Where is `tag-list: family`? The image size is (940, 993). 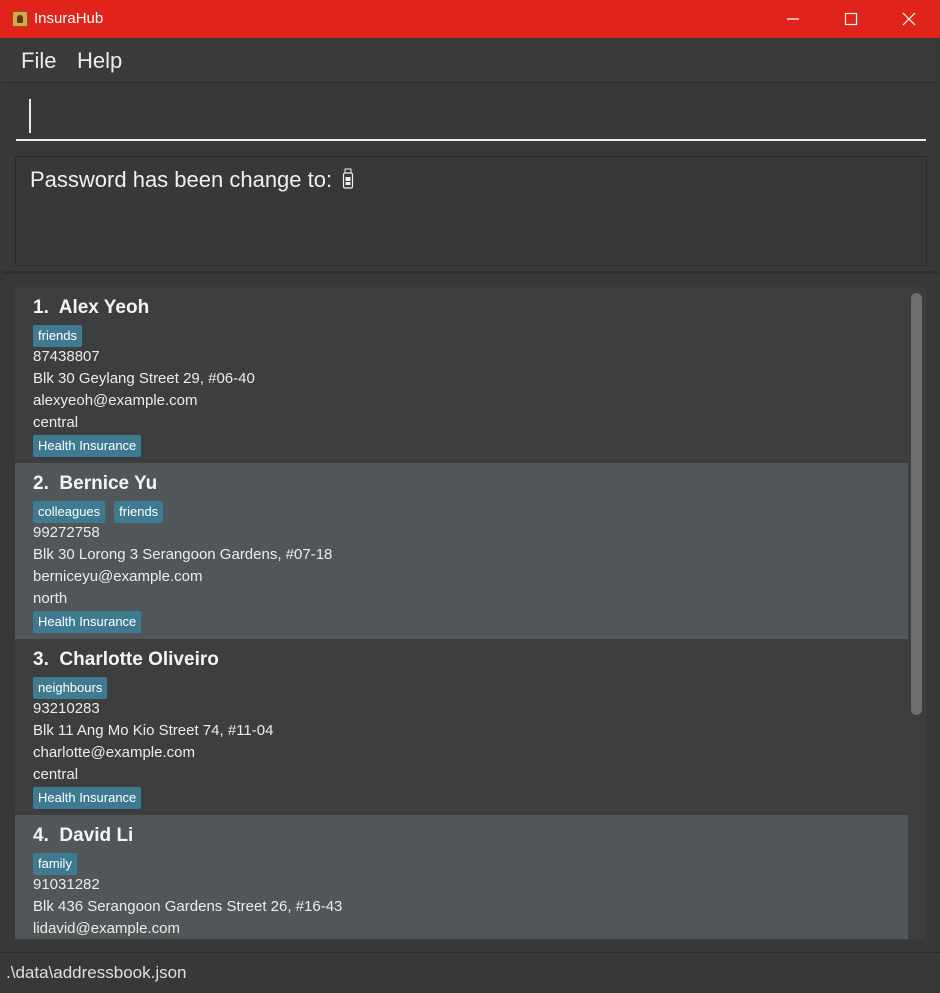
tag-list: family is located at coordinates (55, 864).